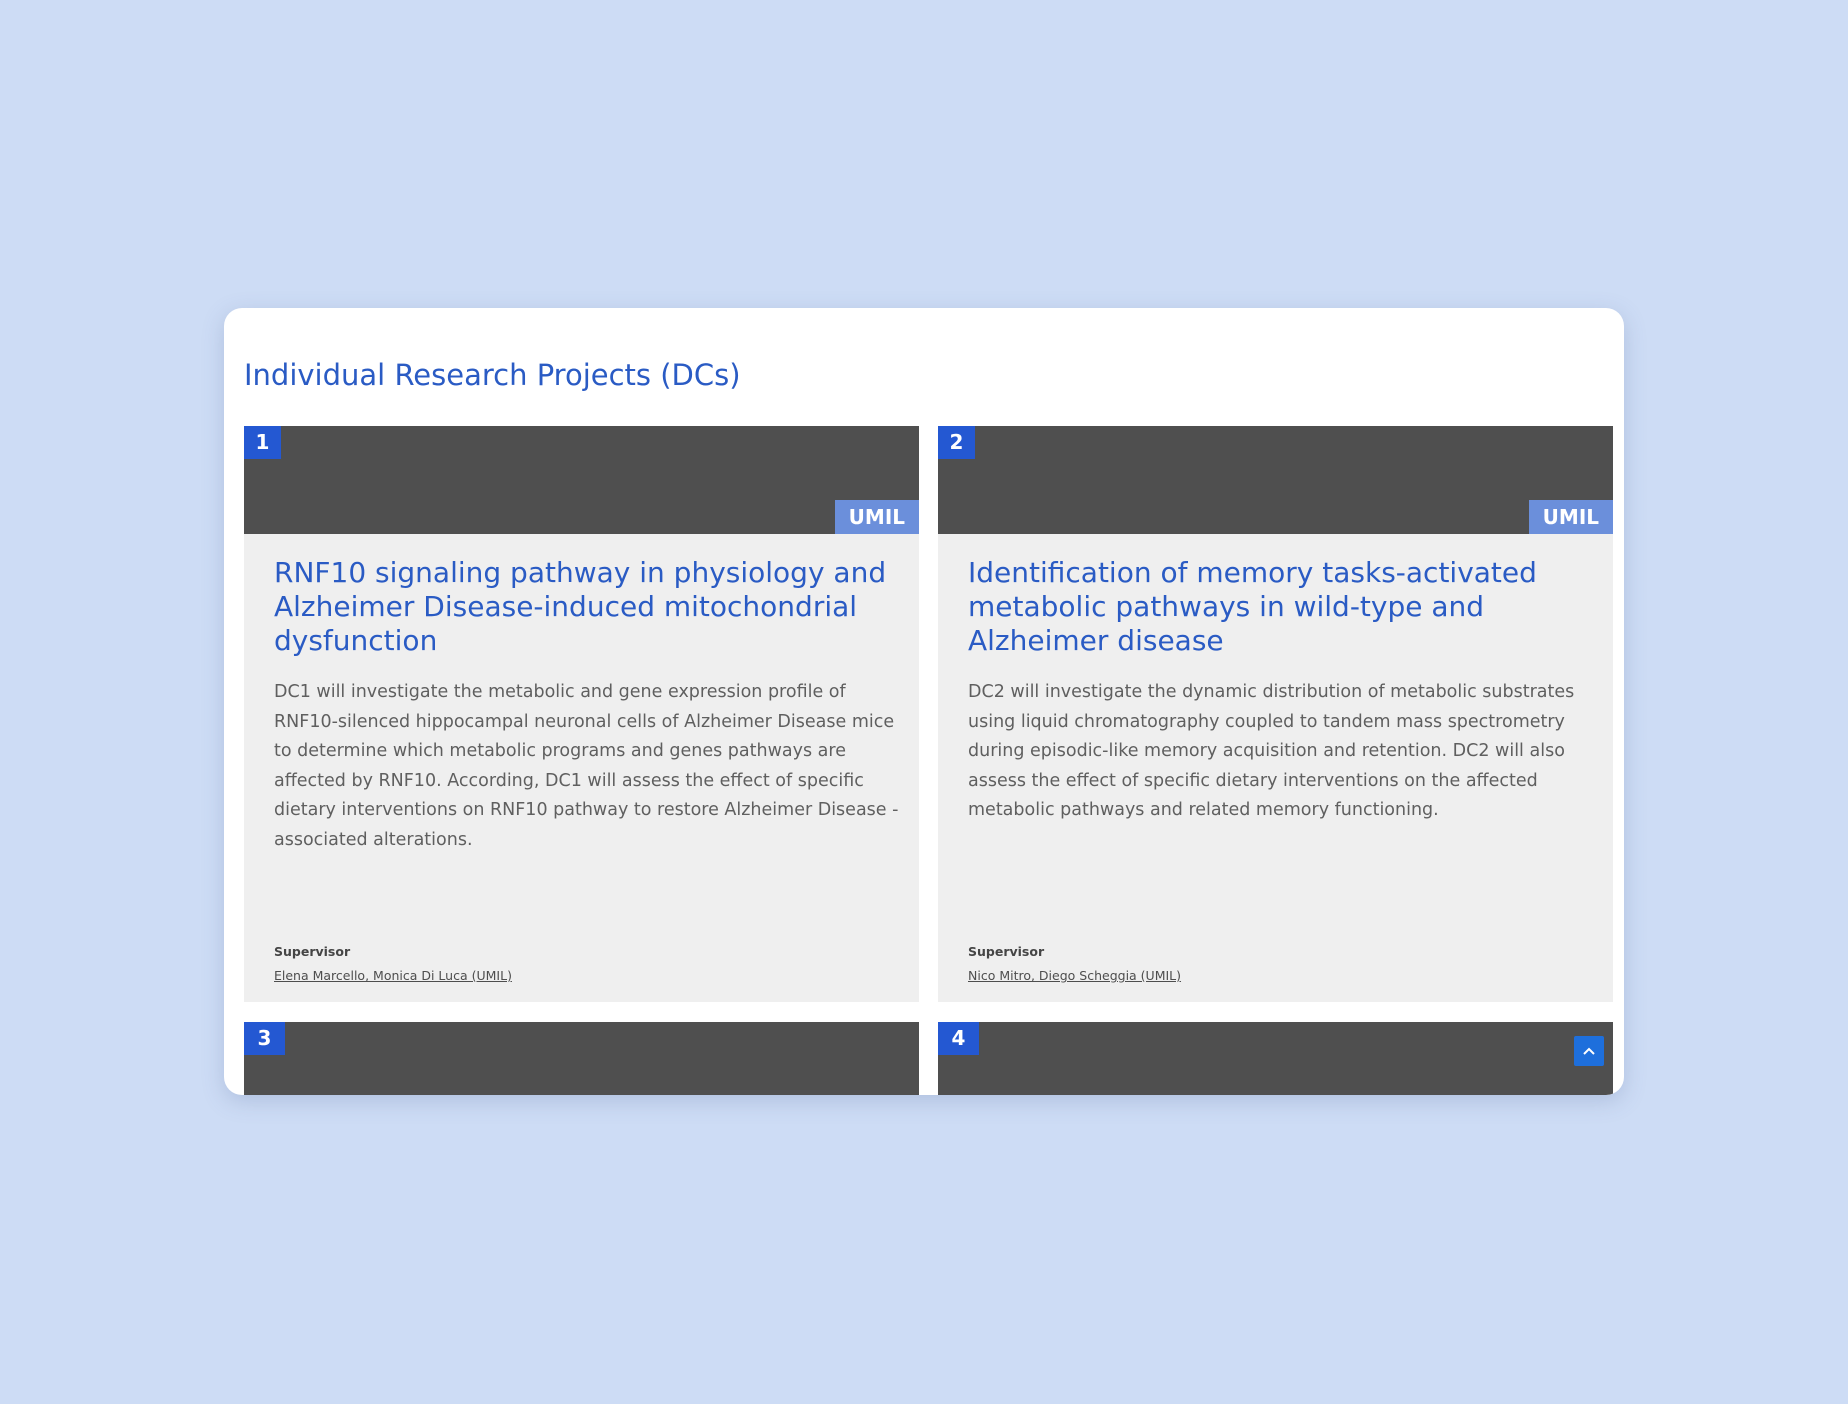  Describe the element at coordinates (956, 442) in the screenshot. I see `project-number-badge: 2` at that location.